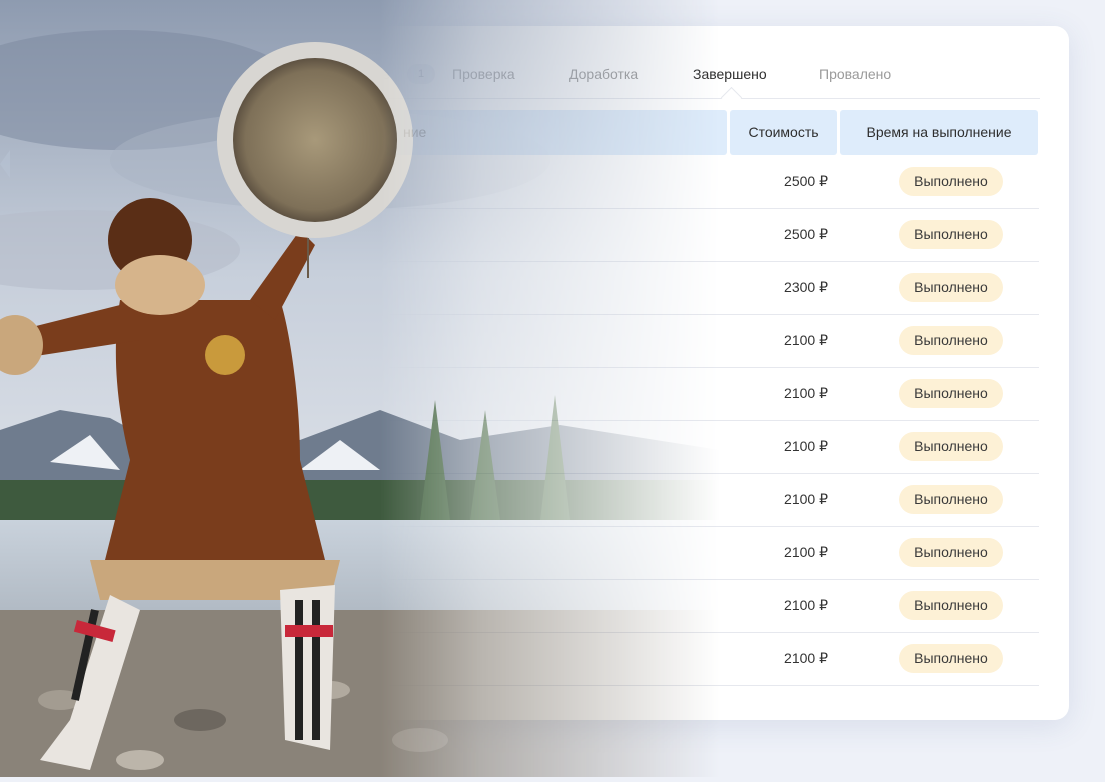 The image size is (1105, 782). What do you see at coordinates (939, 132) in the screenshot?
I see `column-header-time: Время на выполнение` at bounding box center [939, 132].